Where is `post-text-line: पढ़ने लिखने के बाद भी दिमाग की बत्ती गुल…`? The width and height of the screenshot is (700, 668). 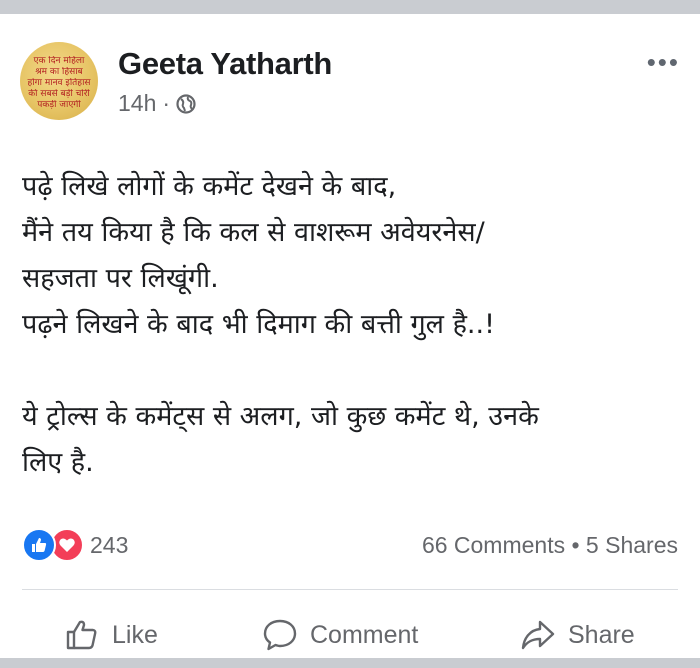 post-text-line: पढ़ने लिखने के बाद भी दिमाग की बत्ती गुल… is located at coordinates (258, 324).